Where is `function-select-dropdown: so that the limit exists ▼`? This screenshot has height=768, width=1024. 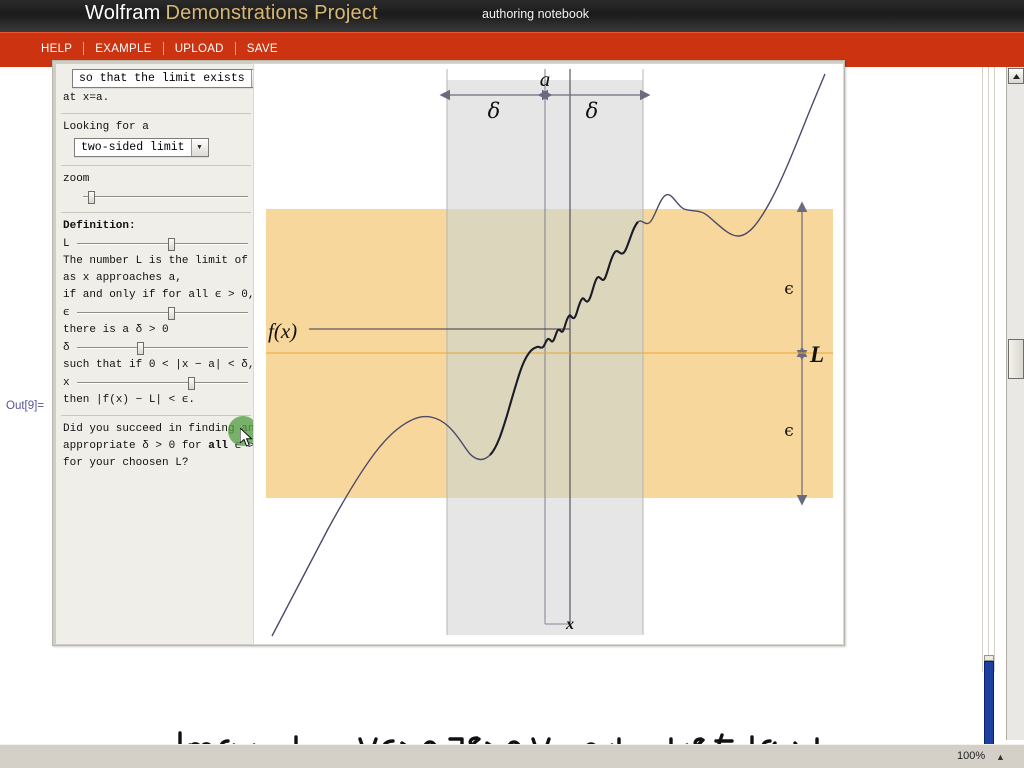
function-select-dropdown: so that the limit exists ▼ is located at coordinates (163, 78).